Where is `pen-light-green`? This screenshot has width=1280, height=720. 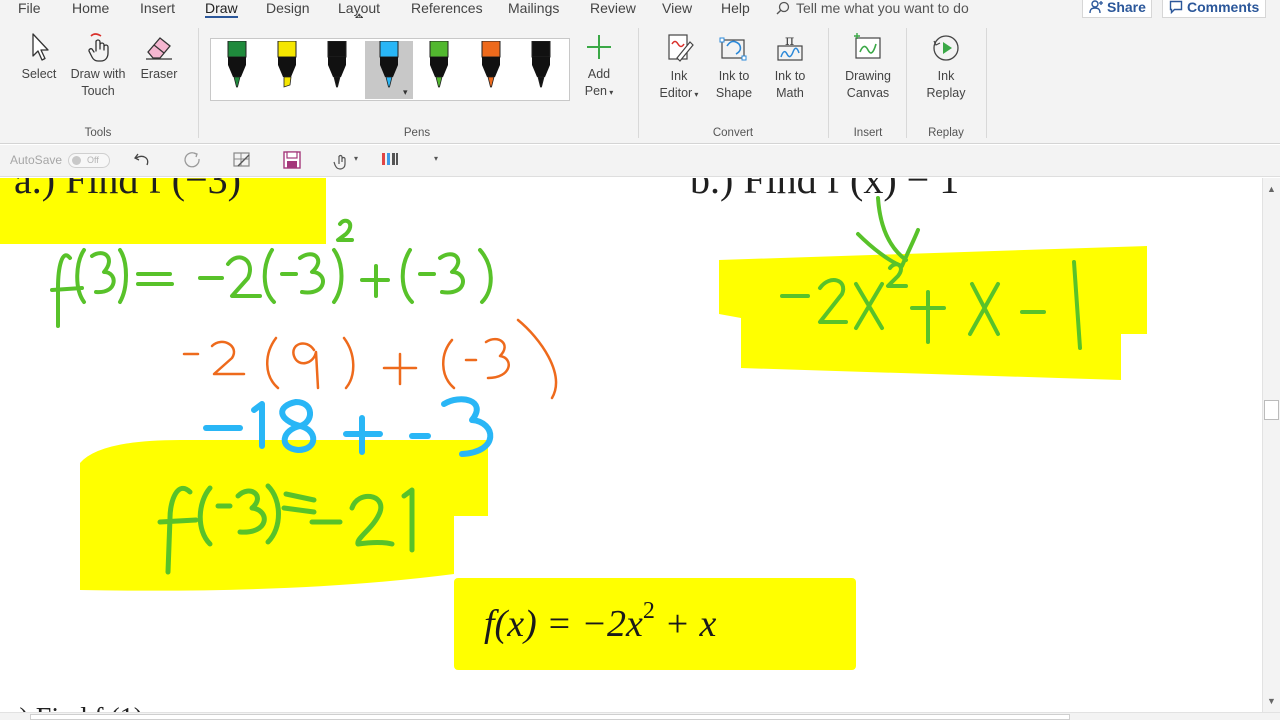 pen-light-green is located at coordinates (439, 70).